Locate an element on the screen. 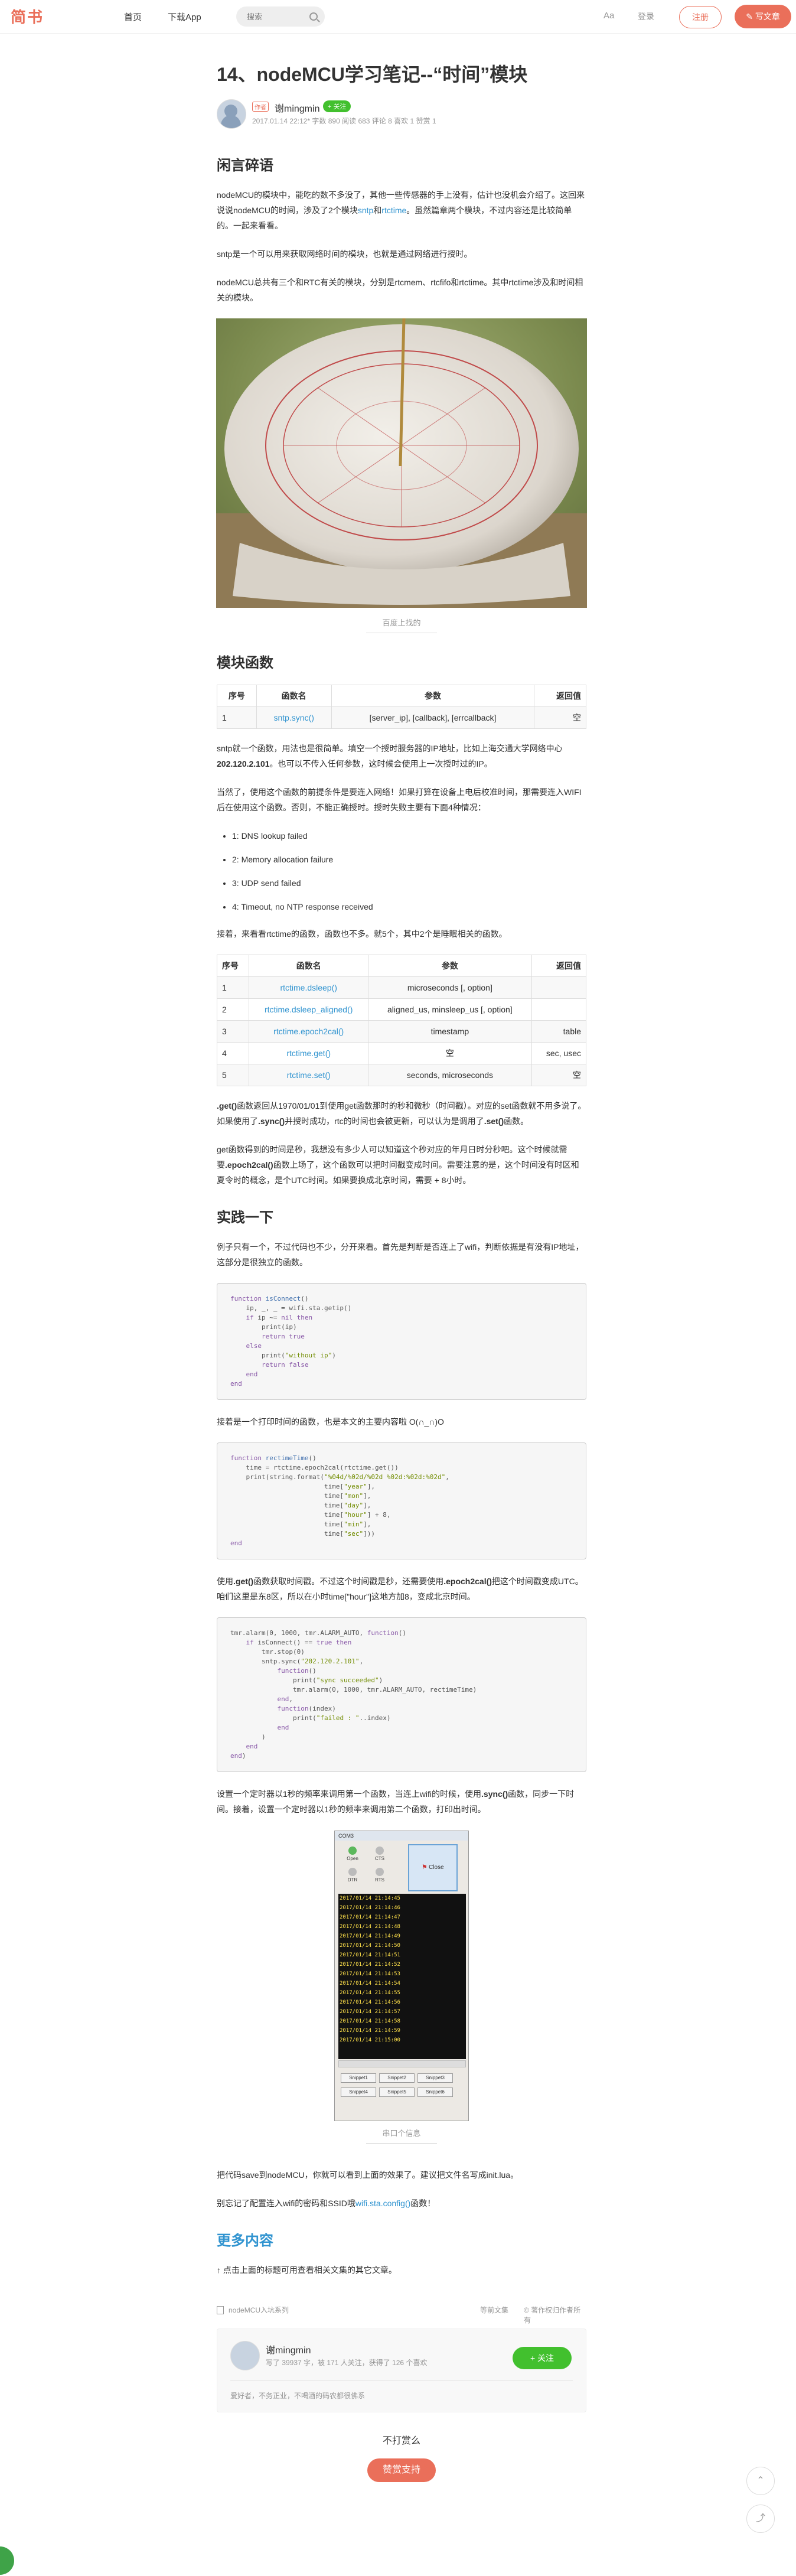 Image resolution: width=796 pixels, height=2576 pixels. paragraph: 接着是一个打印时间的函数，也是本文的主要内容啦 O(∩_∩)O is located at coordinates (330, 1421).